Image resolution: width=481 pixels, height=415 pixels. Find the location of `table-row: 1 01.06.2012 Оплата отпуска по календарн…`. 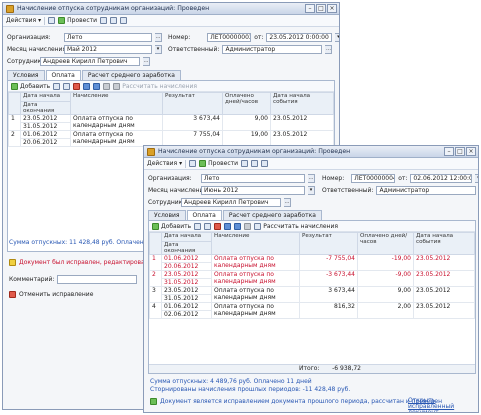

table-row: 1 01.06.2012 Оплата отпуска по календарн… is located at coordinates (312, 262).